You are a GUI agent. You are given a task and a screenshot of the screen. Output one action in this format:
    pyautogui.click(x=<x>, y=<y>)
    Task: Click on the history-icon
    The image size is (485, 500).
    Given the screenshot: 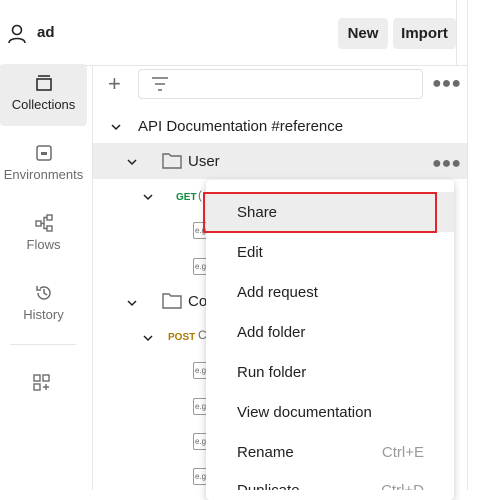 What is the action you would take?
    pyautogui.click(x=43, y=293)
    